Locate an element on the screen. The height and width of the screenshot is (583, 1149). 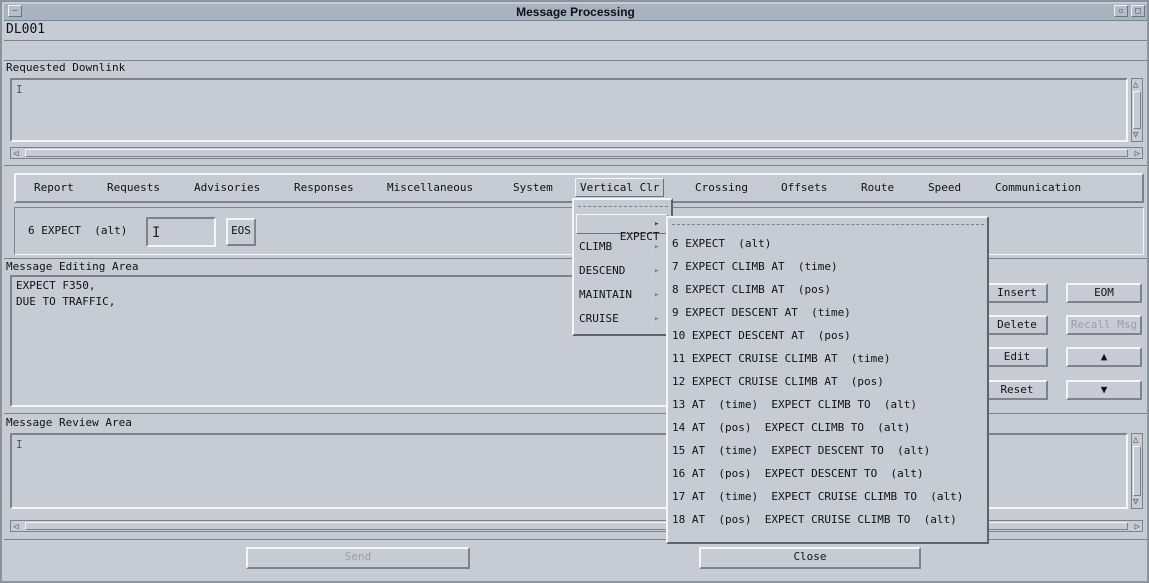
menu-responses: Responses is located at coordinates (324, 187).